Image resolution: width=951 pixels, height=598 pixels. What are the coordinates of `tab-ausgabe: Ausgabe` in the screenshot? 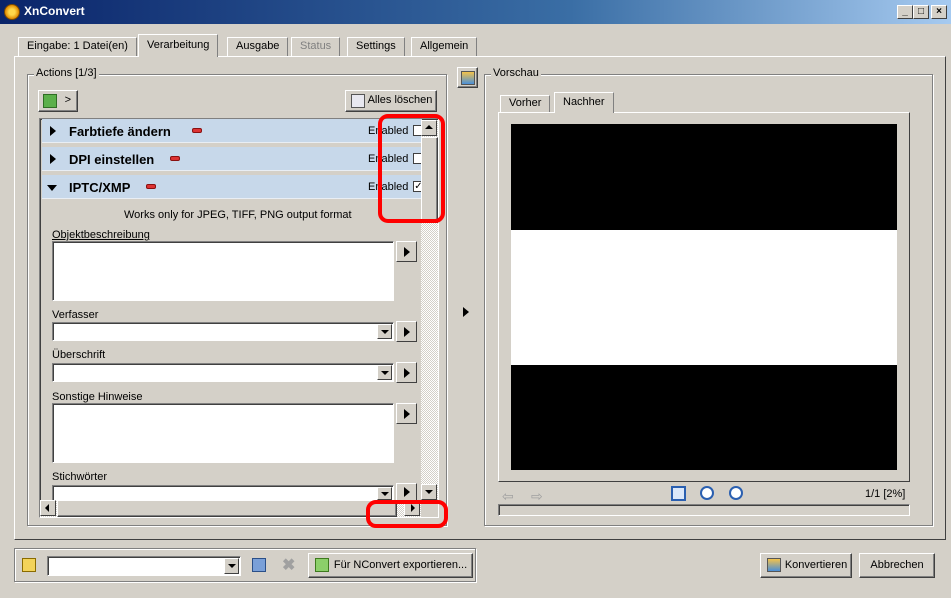 It's located at (258, 46).